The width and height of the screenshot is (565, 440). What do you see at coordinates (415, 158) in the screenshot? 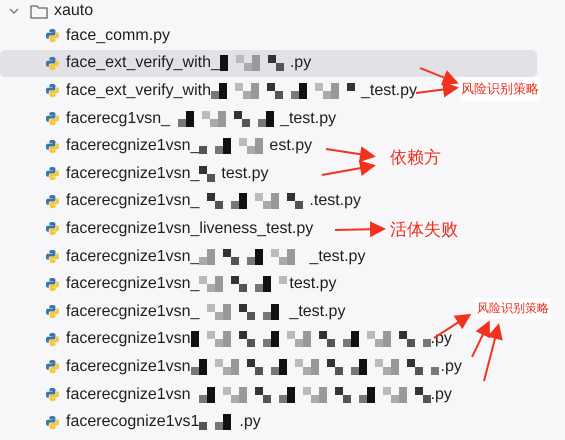
I see `annotation-label: 依赖方` at bounding box center [415, 158].